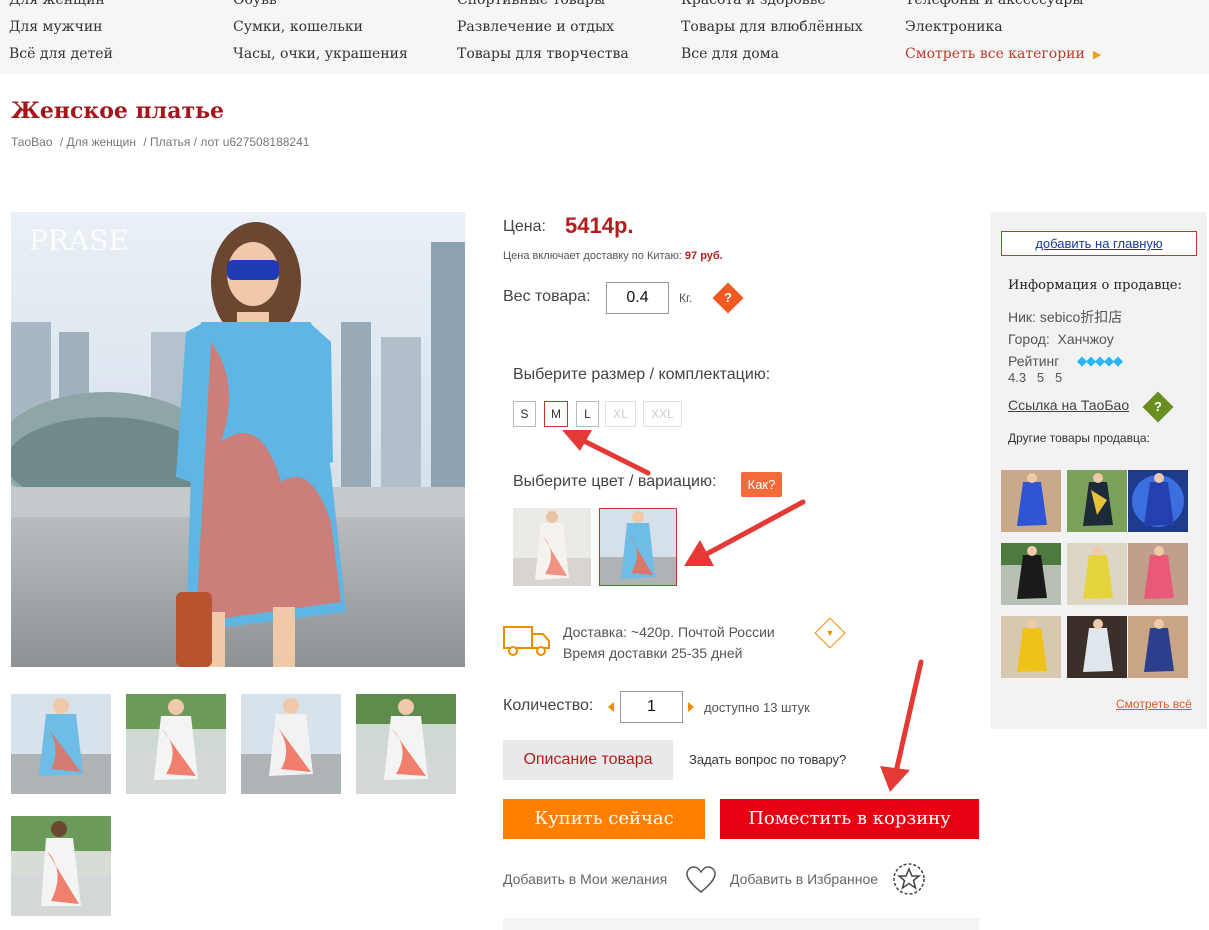 The height and width of the screenshot is (930, 1209). What do you see at coordinates (741, 924) in the screenshot?
I see `bottom-divider` at bounding box center [741, 924].